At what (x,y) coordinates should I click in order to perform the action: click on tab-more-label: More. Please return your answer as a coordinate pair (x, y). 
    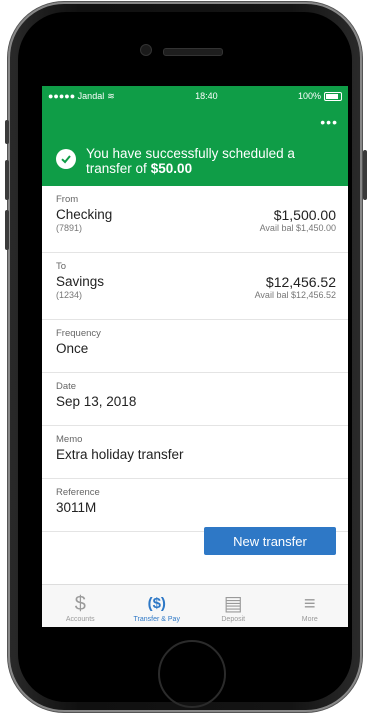
    Looking at the image, I should click on (309, 619).